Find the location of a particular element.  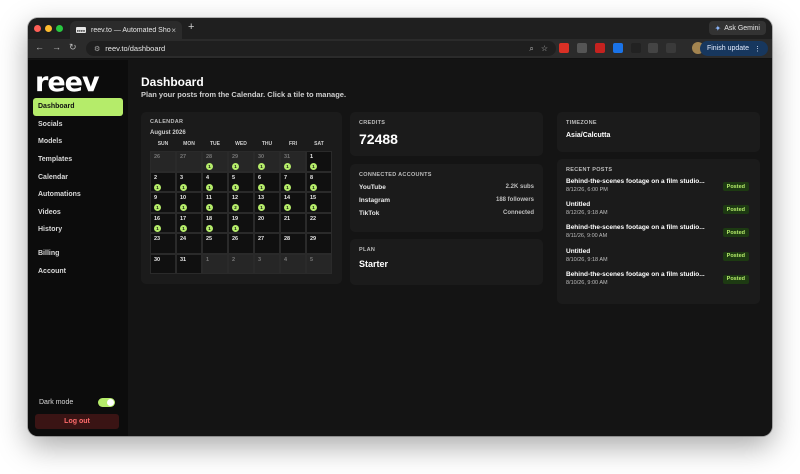

sidebar-item-dashboard: Dashboard is located at coordinates (78, 107).